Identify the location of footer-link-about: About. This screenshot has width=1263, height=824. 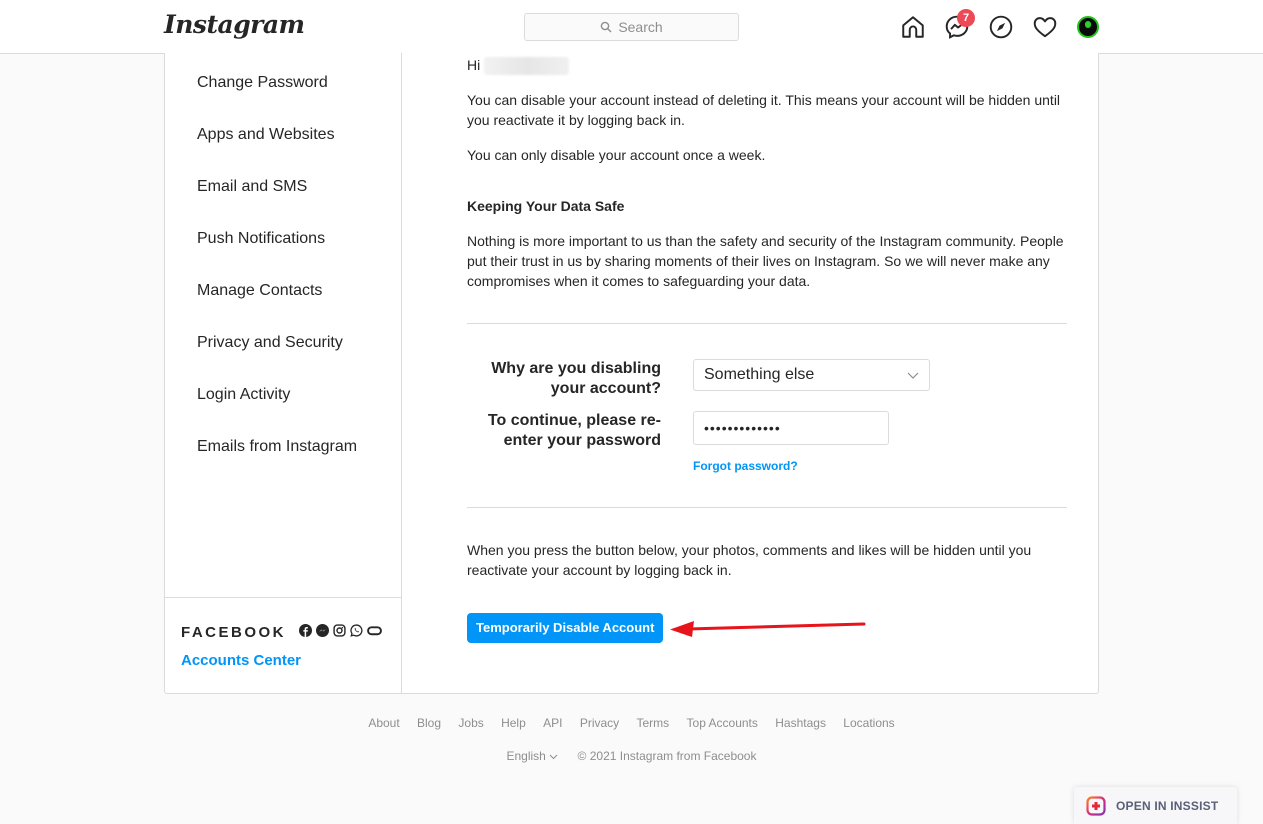
(383, 723).